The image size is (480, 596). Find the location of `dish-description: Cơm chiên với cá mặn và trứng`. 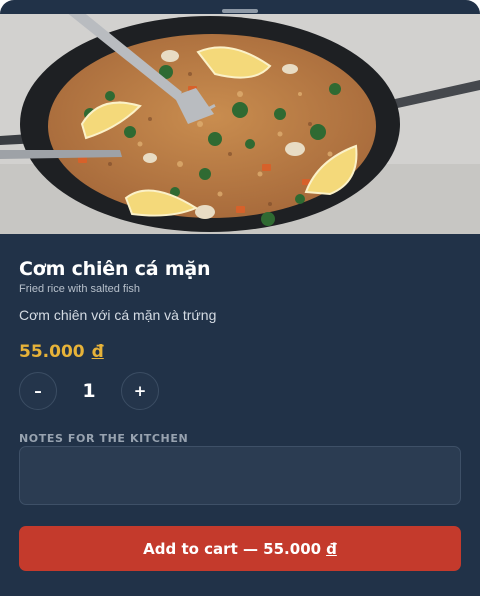

dish-description: Cơm chiên với cá mặn và trứng is located at coordinates (118, 315).